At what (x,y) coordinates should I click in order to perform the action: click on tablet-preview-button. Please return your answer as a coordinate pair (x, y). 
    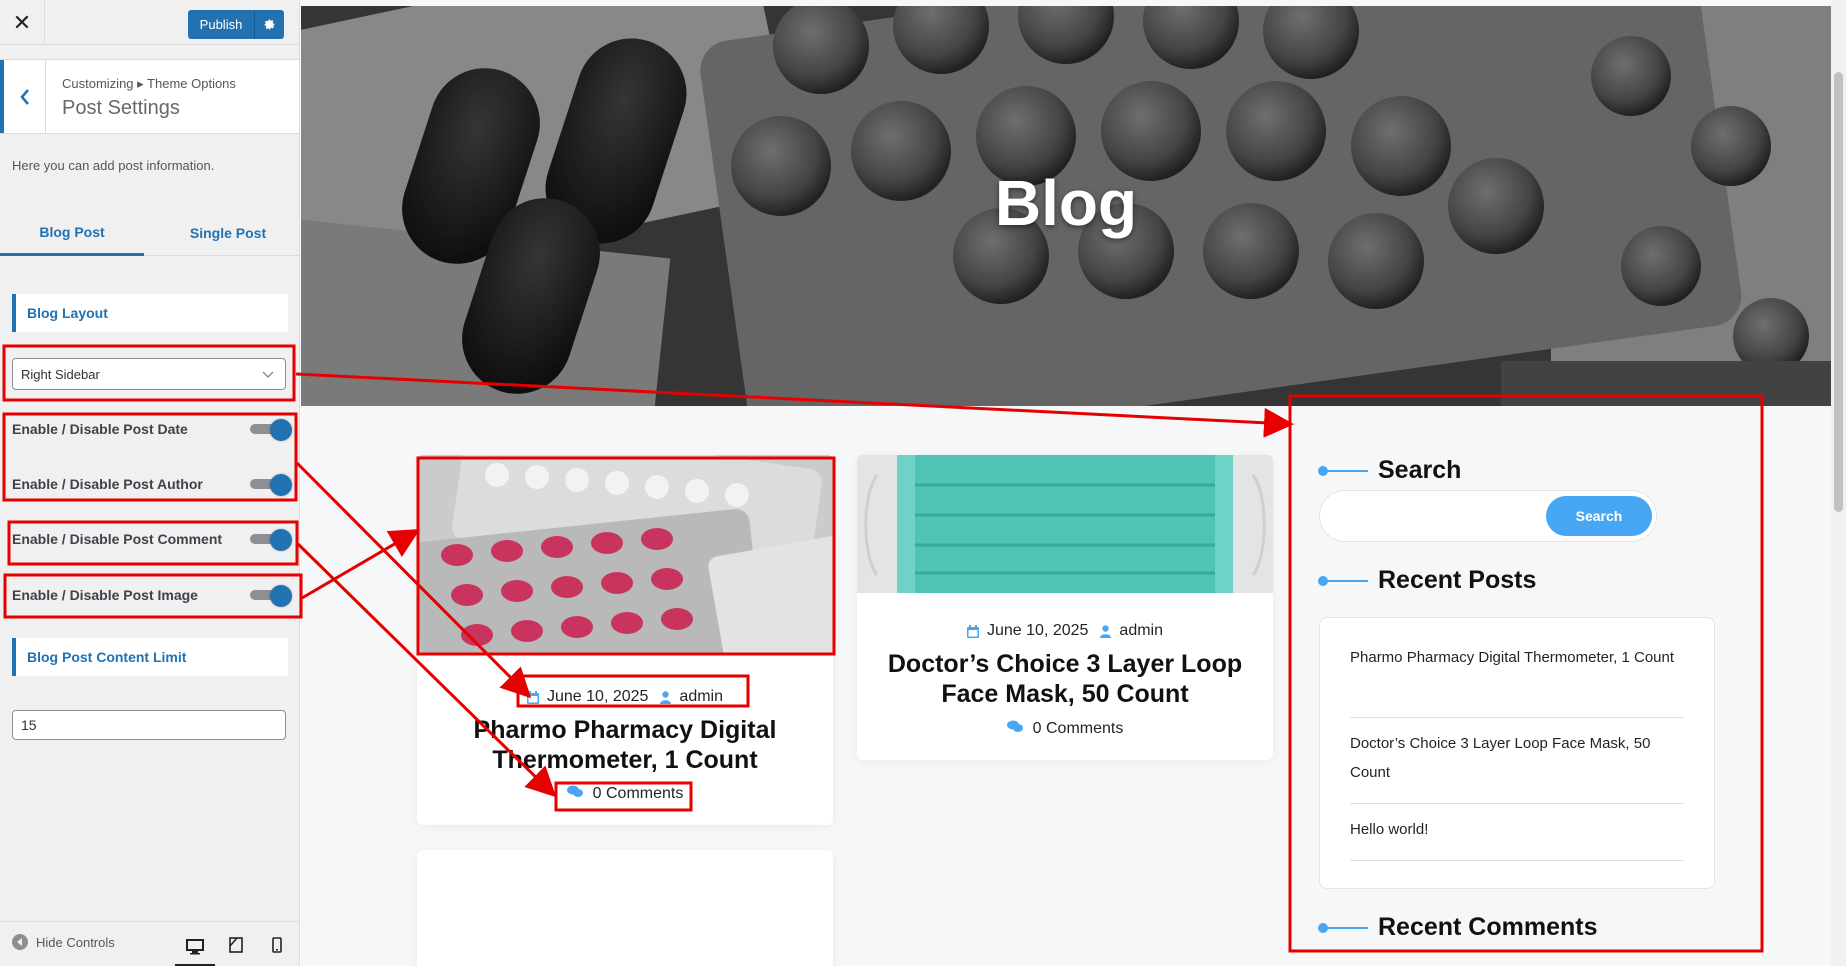
    Looking at the image, I should click on (236, 945).